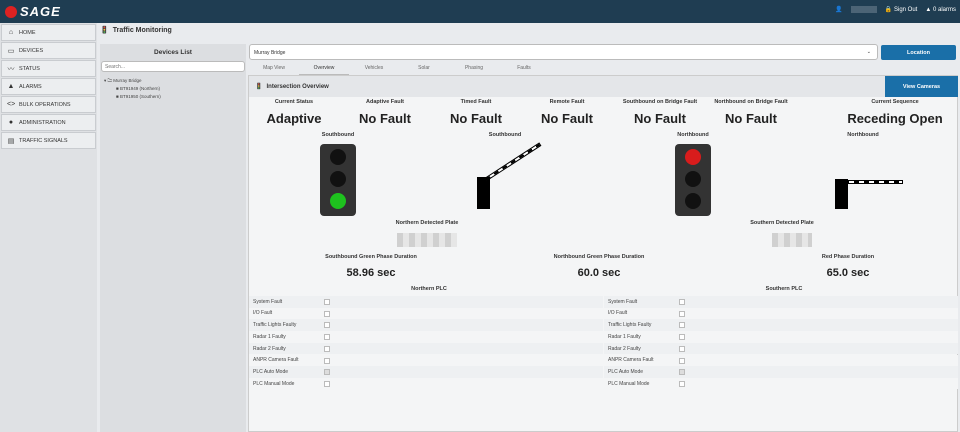 This screenshot has width=960, height=432. Describe the element at coordinates (142, 30) in the screenshot. I see `page-title-text: Traffic Monitoring` at that location.